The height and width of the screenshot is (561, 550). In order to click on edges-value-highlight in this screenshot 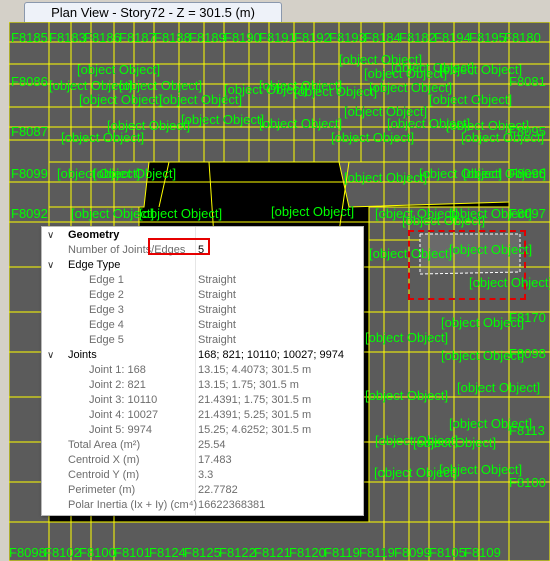, I will do `click(179, 246)`.